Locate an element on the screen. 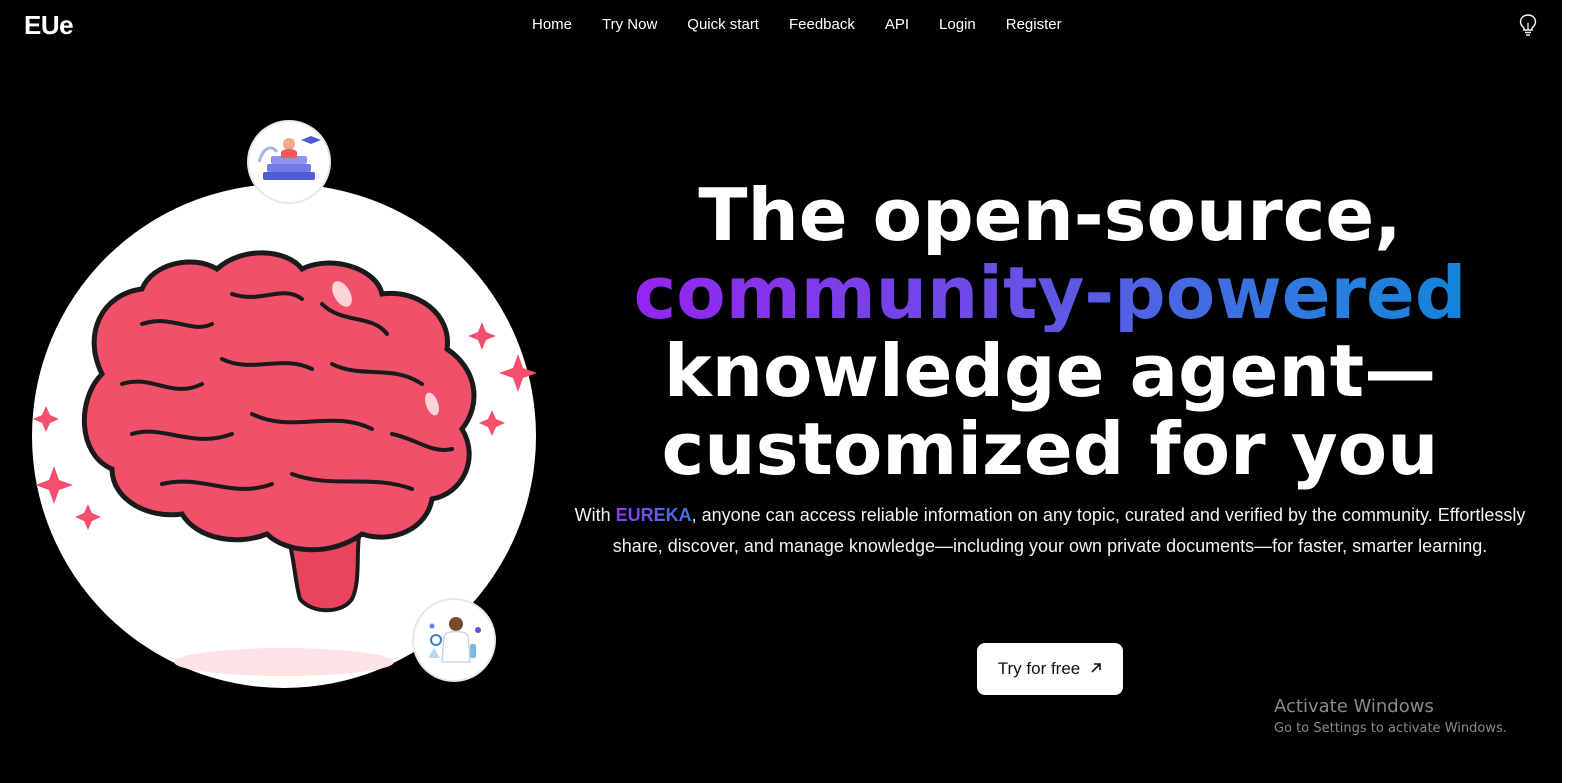 Image resolution: width=1585 pixels, height=783 pixels. watermark-title: Activate Windows is located at coordinates (1354, 706).